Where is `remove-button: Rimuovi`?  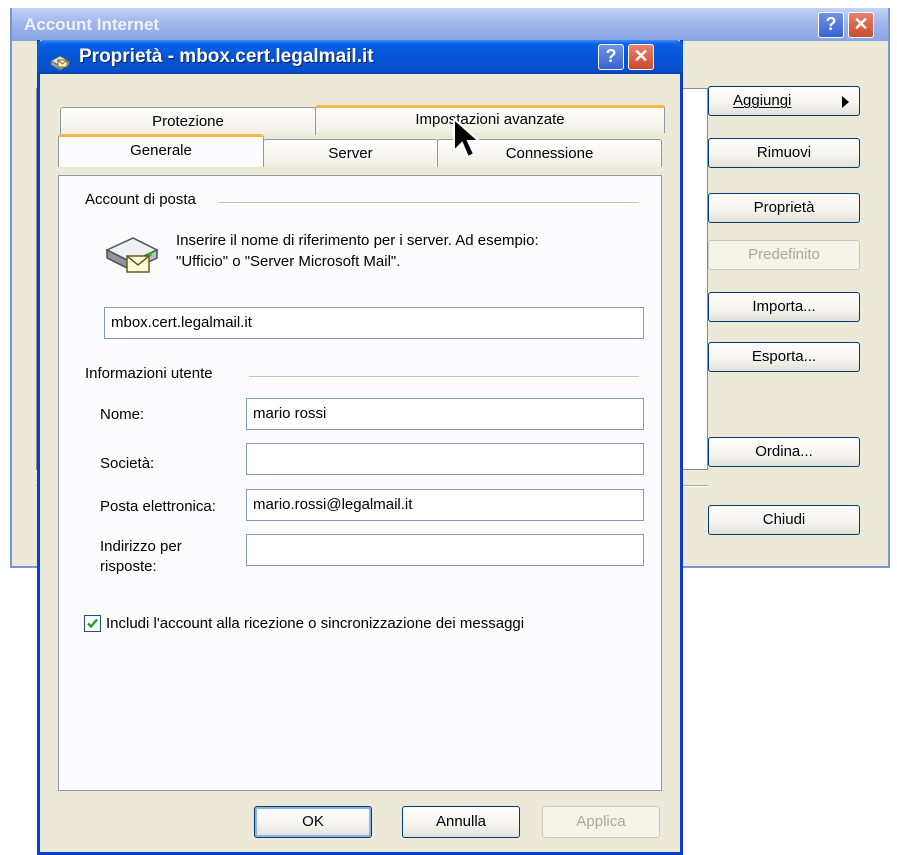 remove-button: Rimuovi is located at coordinates (784, 153).